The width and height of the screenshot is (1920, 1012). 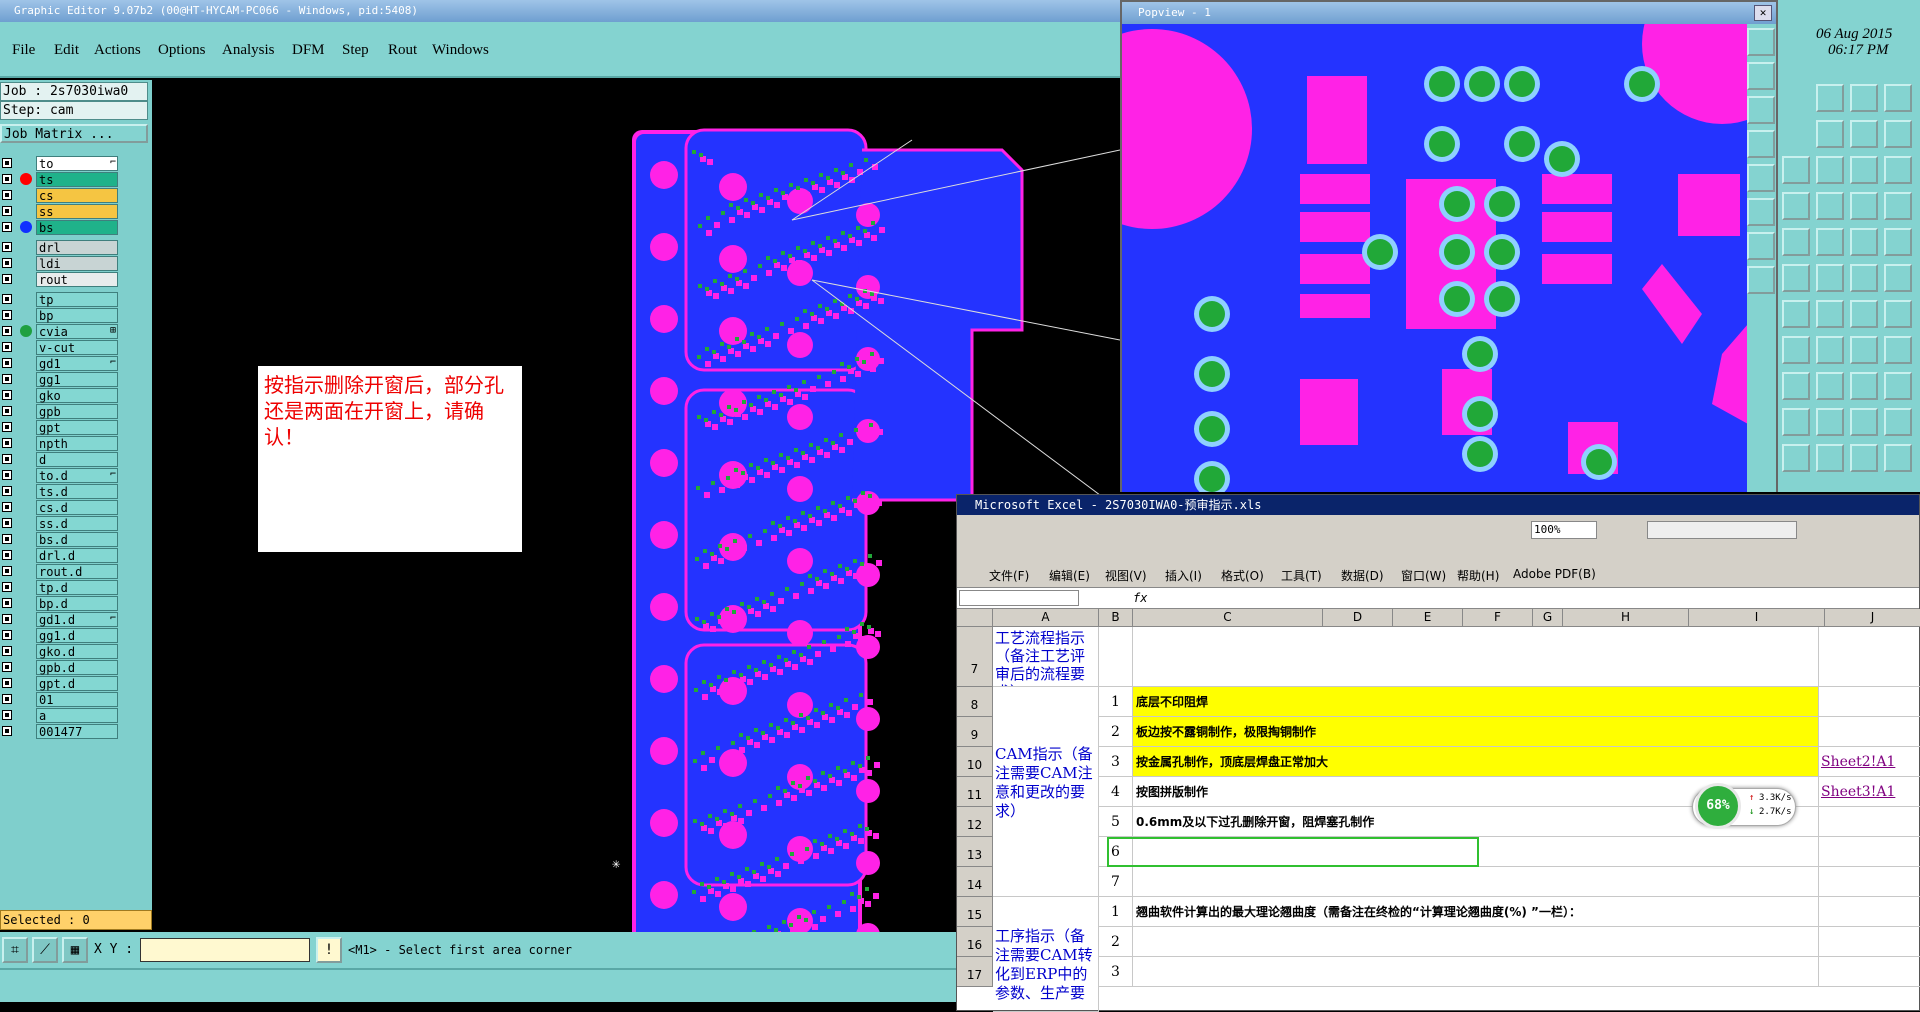 What do you see at coordinates (1242, 575) in the screenshot?
I see `excel-menu-item: 格式(O)` at bounding box center [1242, 575].